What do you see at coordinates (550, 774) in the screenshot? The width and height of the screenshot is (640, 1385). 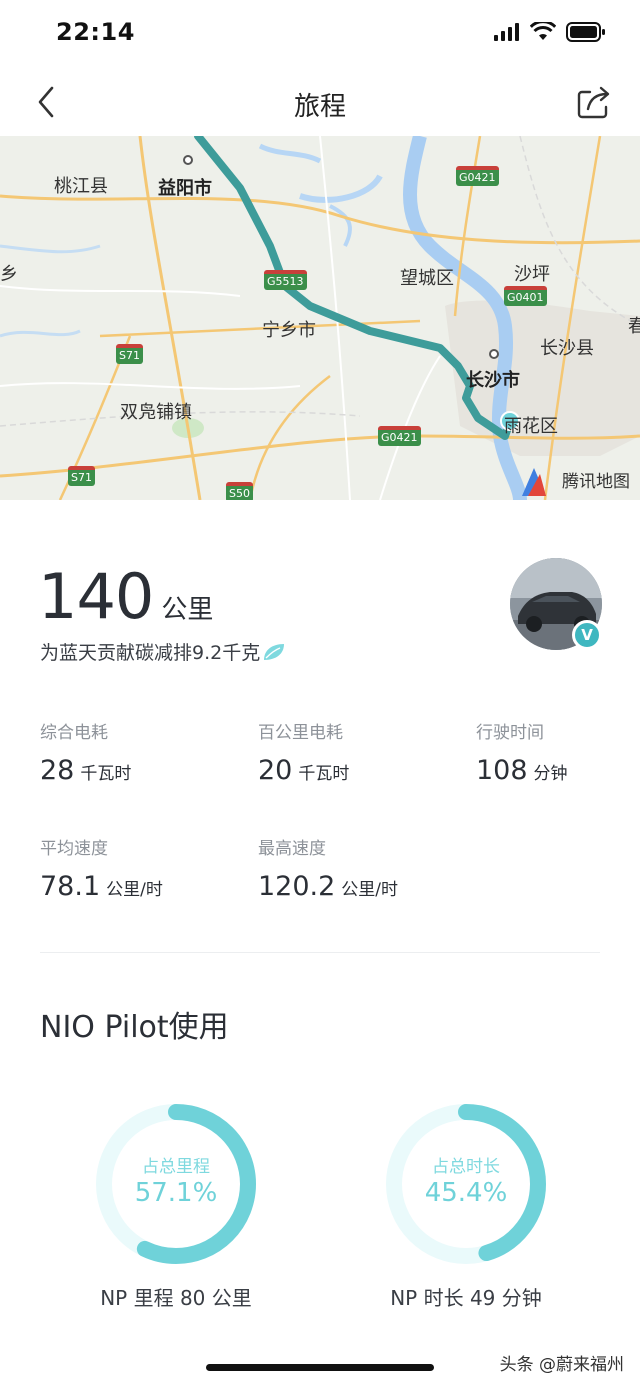 I see `stat-unit: 分钟` at bounding box center [550, 774].